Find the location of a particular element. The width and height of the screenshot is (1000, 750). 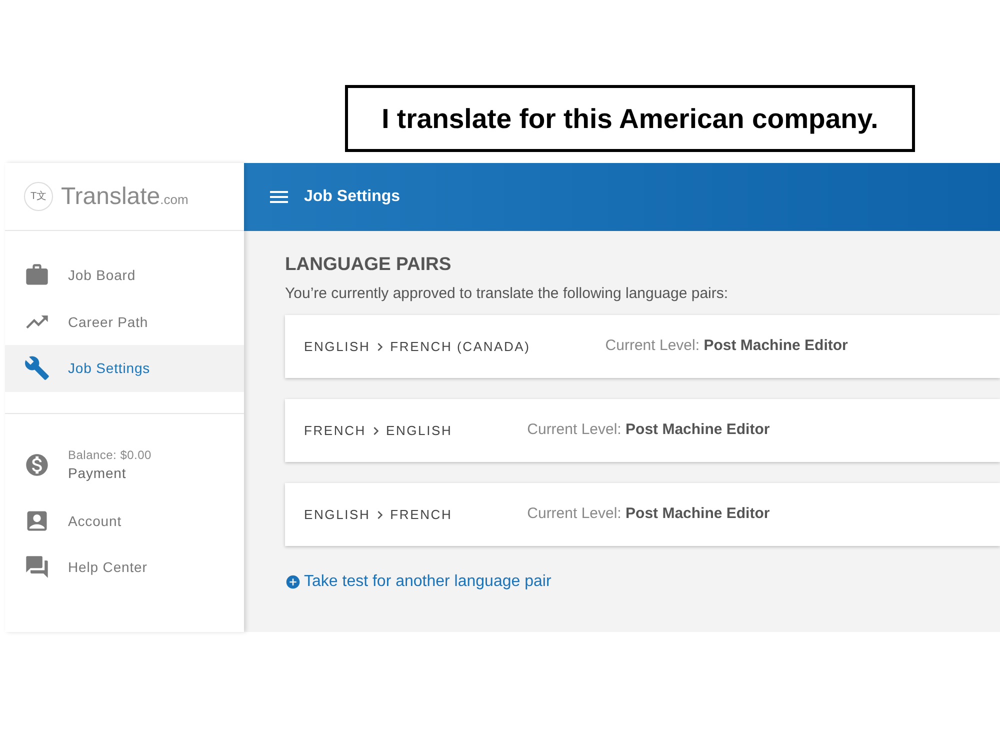

balance-text: Balance: $0.00 is located at coordinates (110, 455).